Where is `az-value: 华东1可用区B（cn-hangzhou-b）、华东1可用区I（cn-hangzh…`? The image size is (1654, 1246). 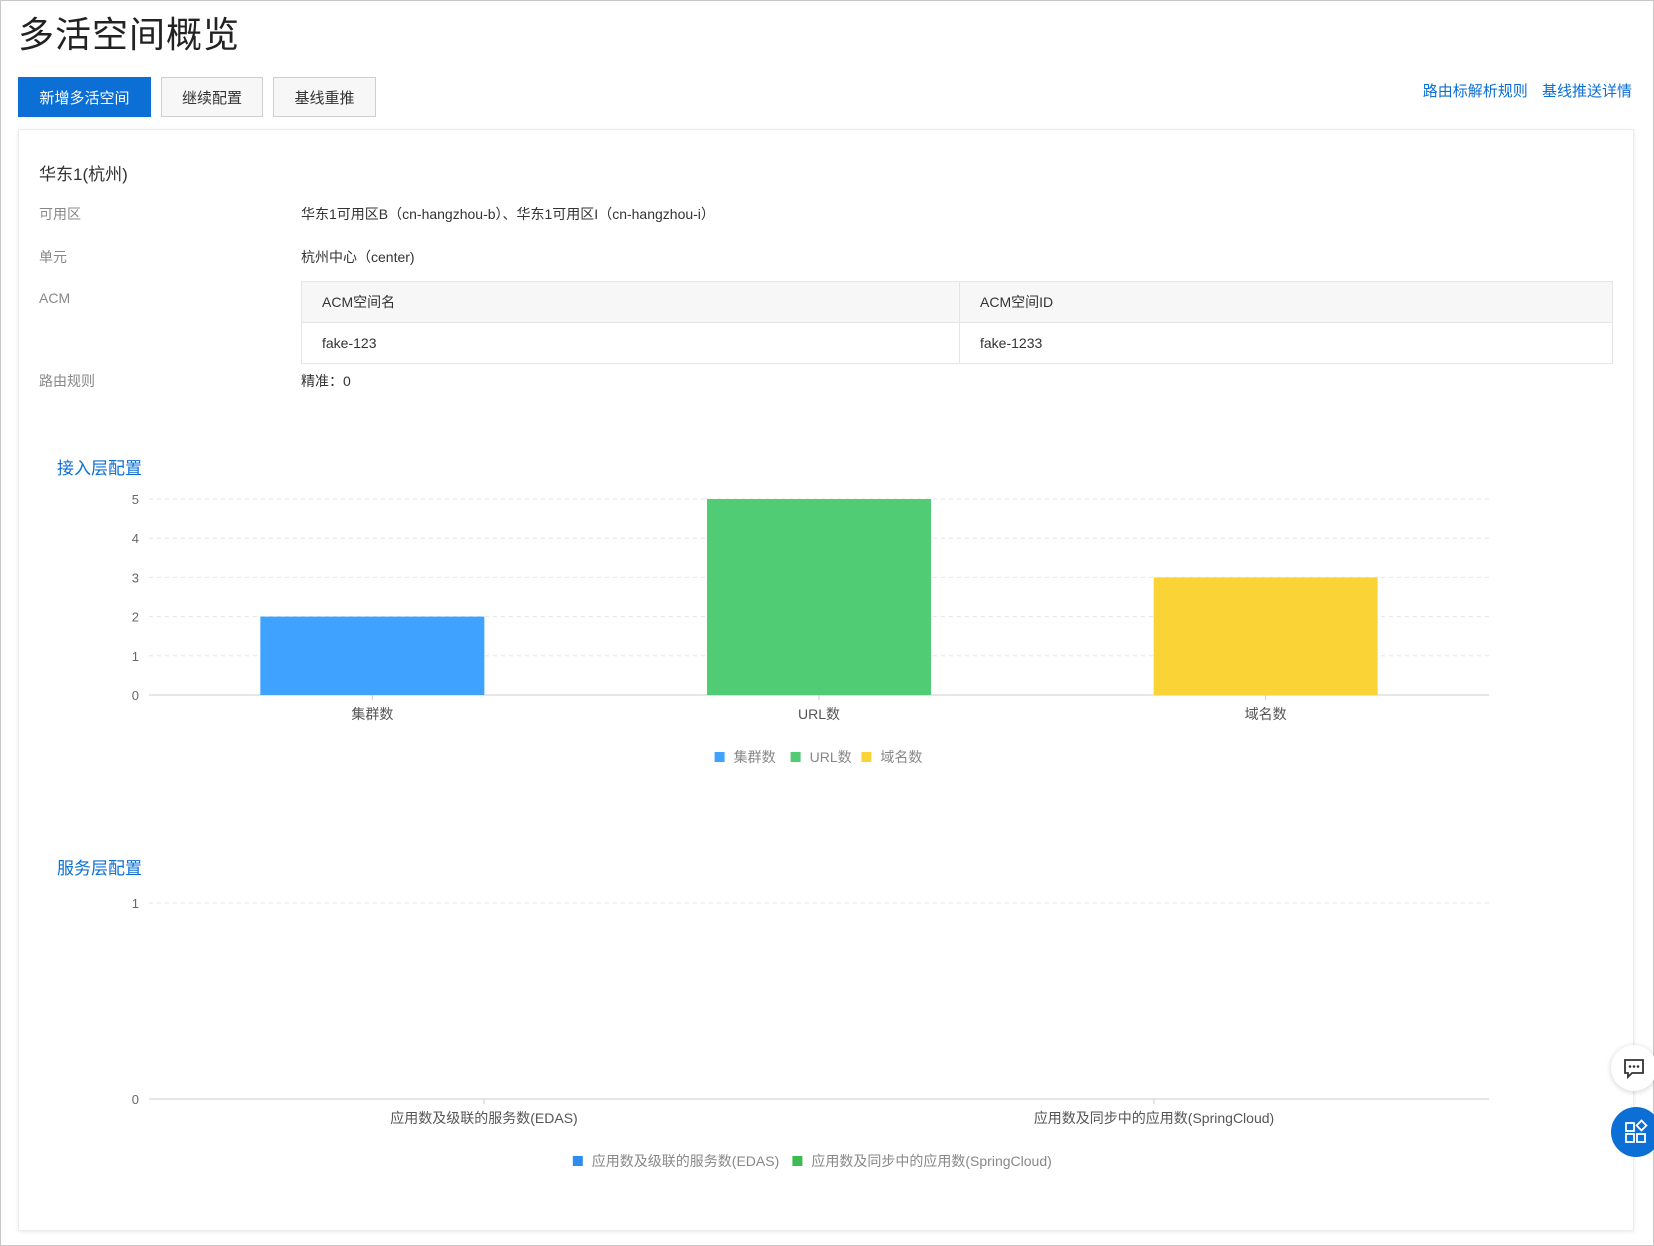
az-value: 华东1可用区B（cn-hangzhou-b）、华东1可用区I（cn-hangzh… is located at coordinates (508, 214).